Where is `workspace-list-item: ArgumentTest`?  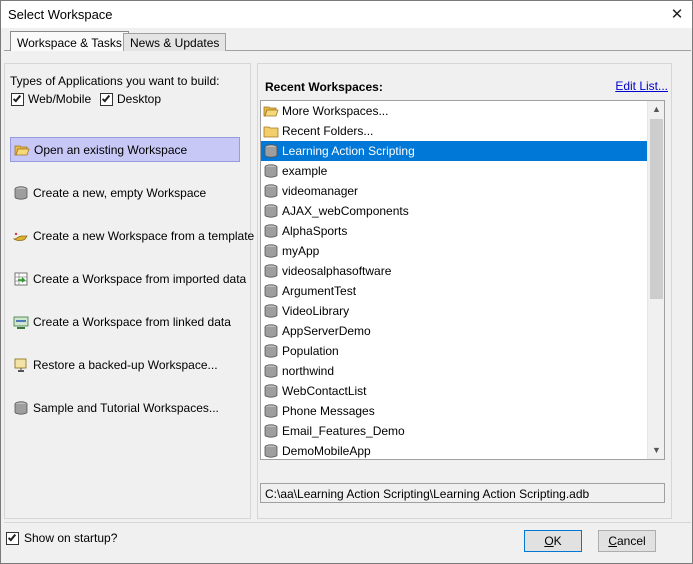 workspace-list-item: ArgumentTest is located at coordinates (454, 291).